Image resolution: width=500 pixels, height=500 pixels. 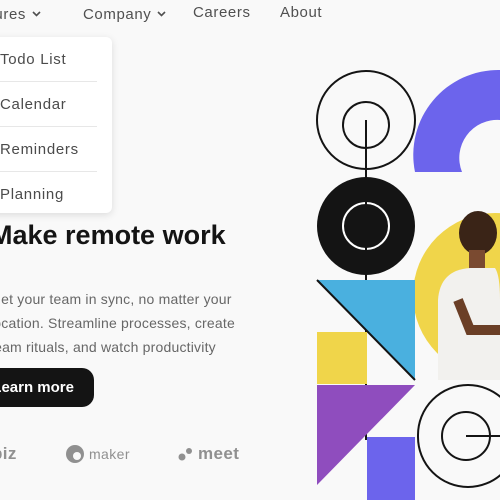 I want to click on nav-features-label: Features, so click(x=13, y=14).